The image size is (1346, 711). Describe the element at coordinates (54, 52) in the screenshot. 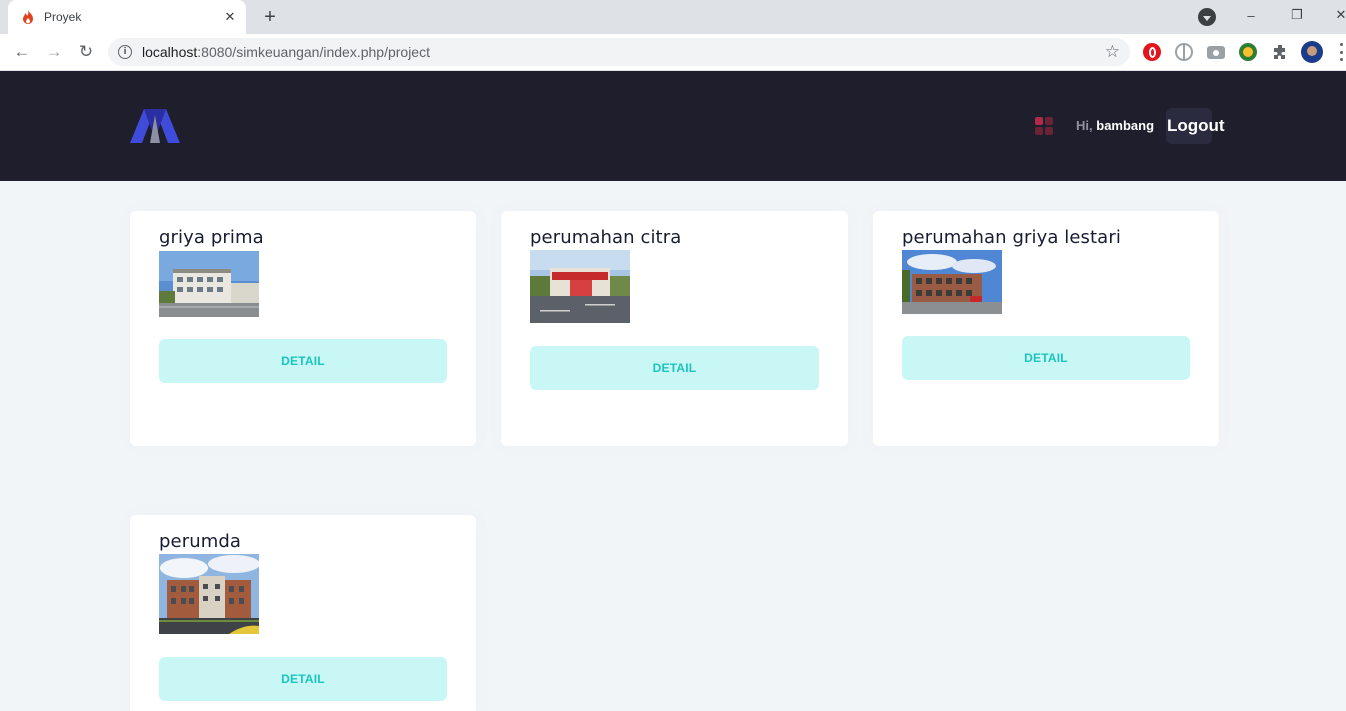

I see `forward-button: →` at that location.